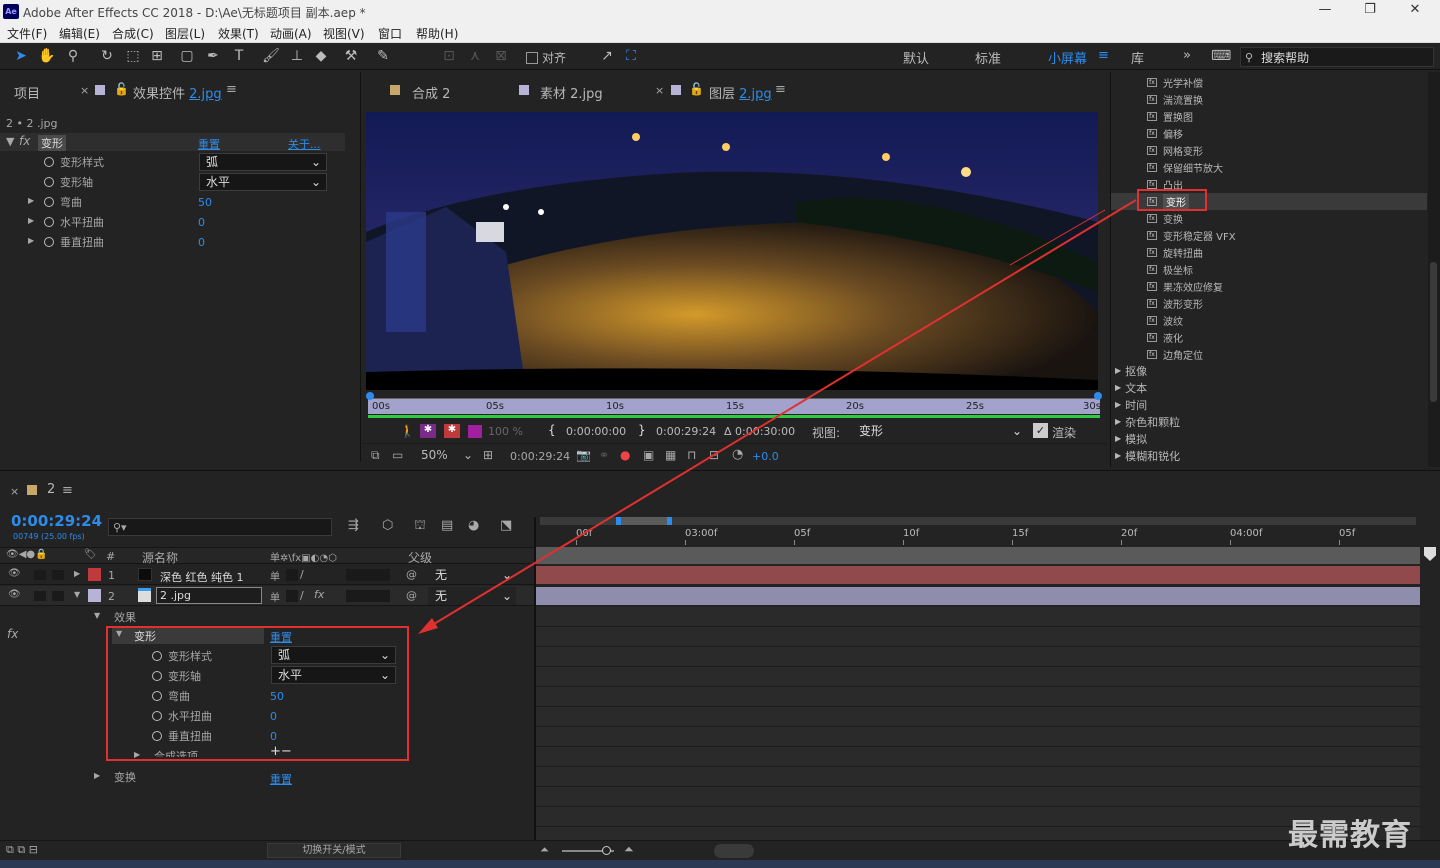 Image resolution: width=1440 pixels, height=868 pixels. Describe the element at coordinates (133, 33) in the screenshot. I see `menu-composition: 合成(C)` at that location.